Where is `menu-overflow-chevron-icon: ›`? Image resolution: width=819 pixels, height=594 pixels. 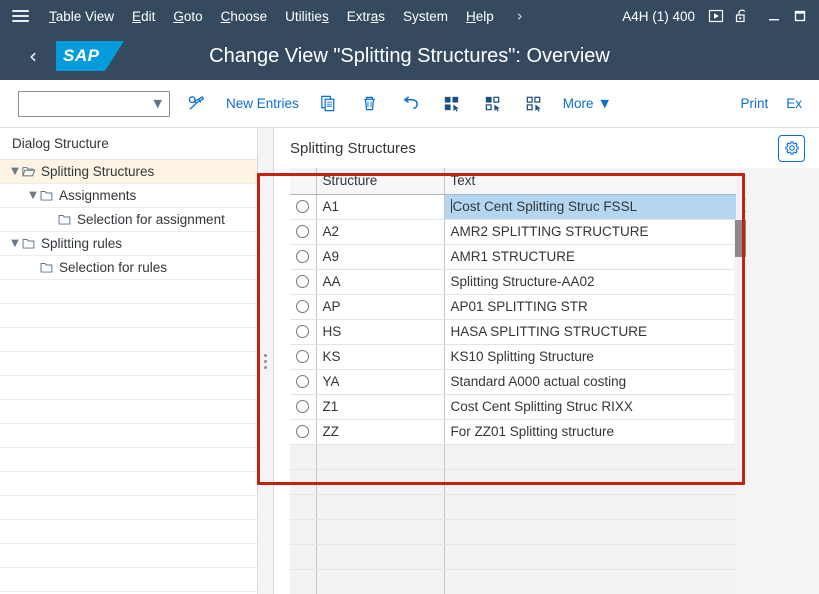 menu-overflow-chevron-icon: › is located at coordinates (519, 16).